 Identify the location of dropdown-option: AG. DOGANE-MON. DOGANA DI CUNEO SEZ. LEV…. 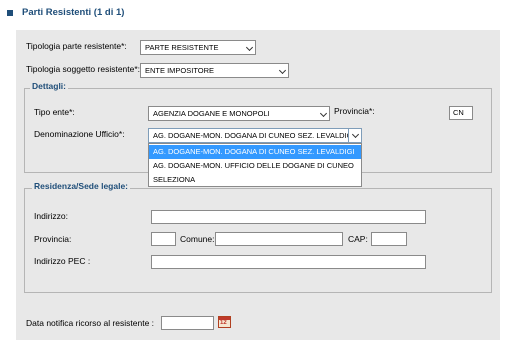
(255, 152).